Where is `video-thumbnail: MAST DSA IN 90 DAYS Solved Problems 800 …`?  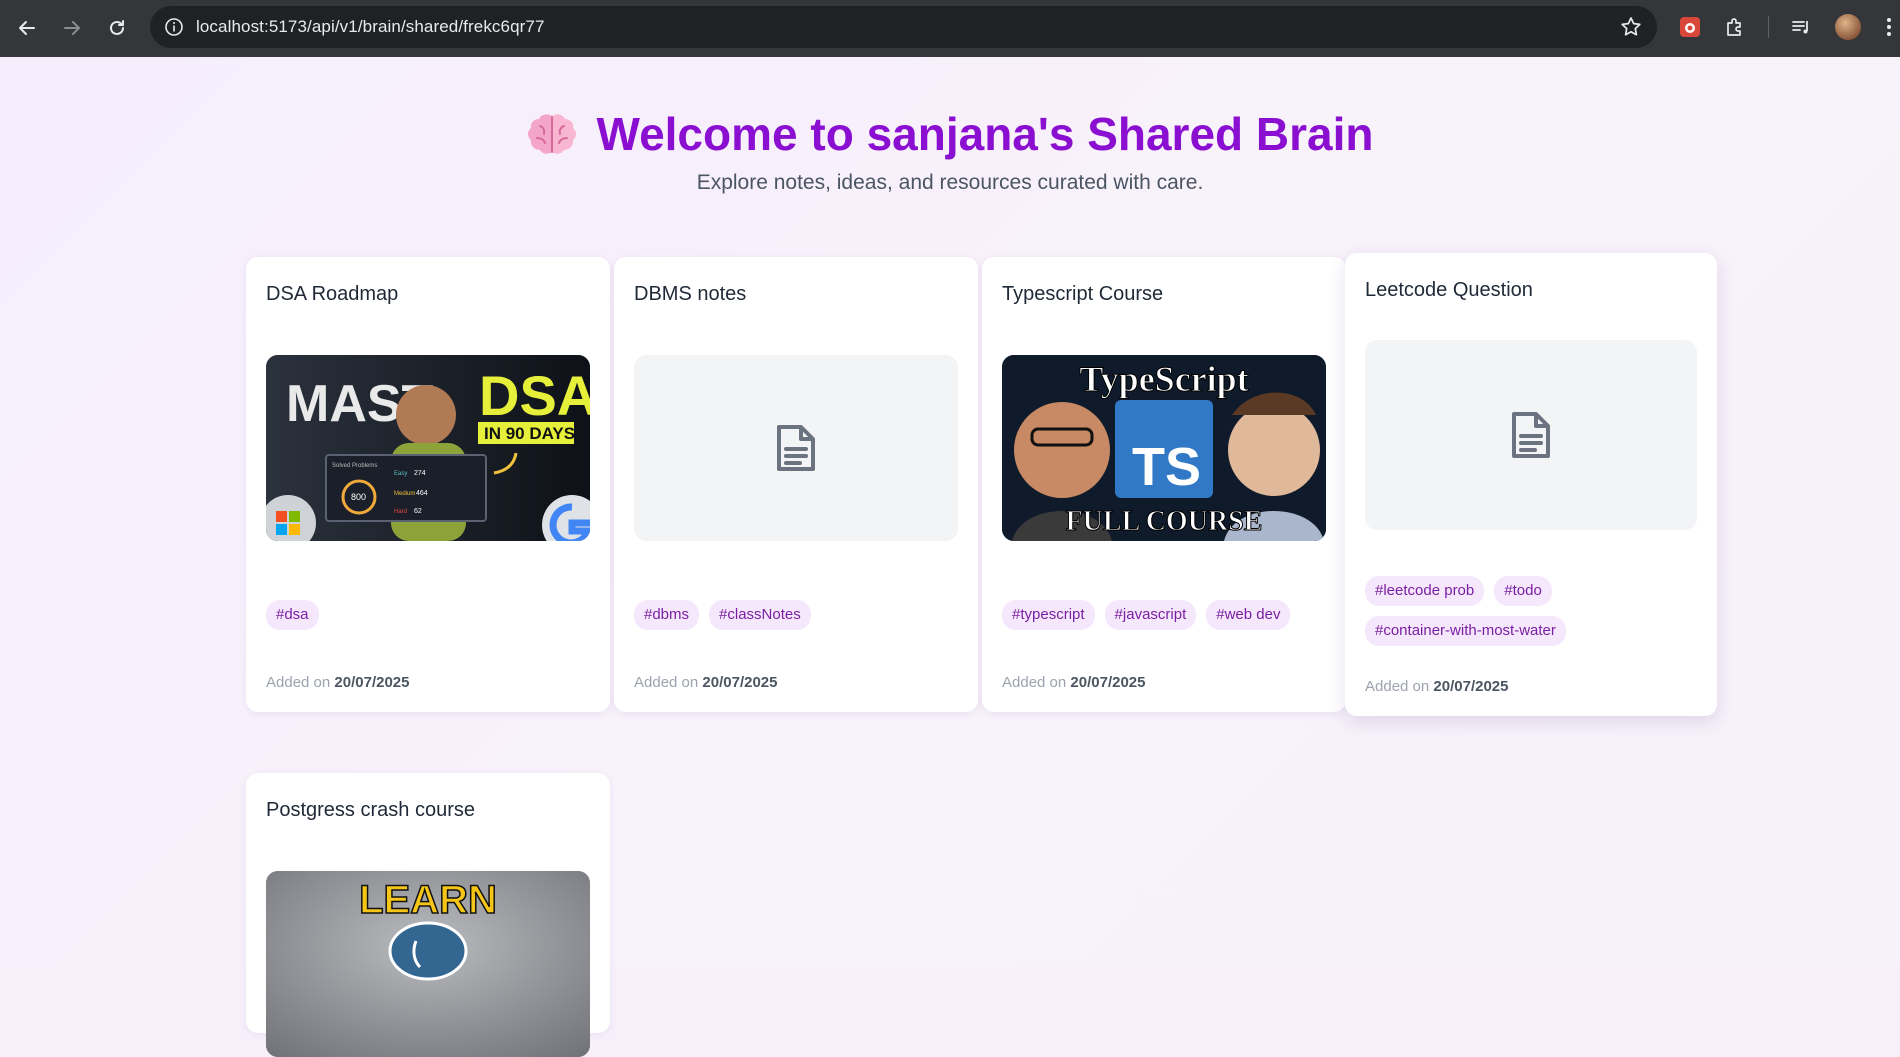
video-thumbnail: MAST DSA IN 90 DAYS Solved Problems 800 … is located at coordinates (428, 448).